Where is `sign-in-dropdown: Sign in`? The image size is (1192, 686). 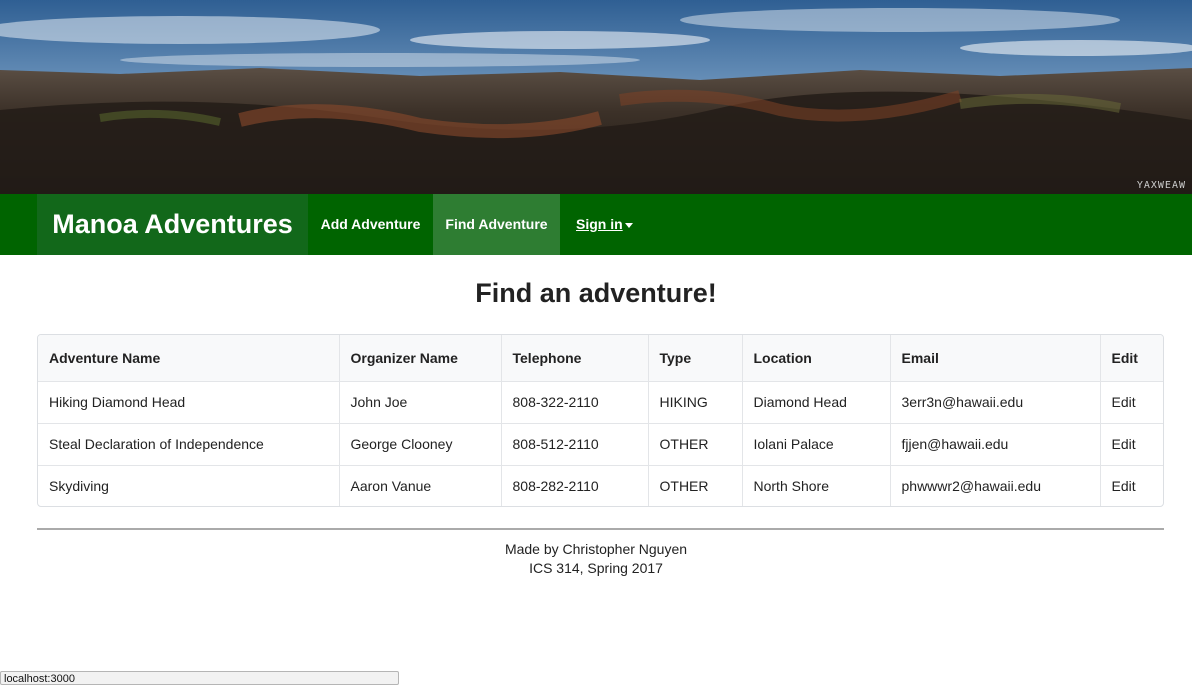
sign-in-dropdown: Sign in is located at coordinates (604, 224).